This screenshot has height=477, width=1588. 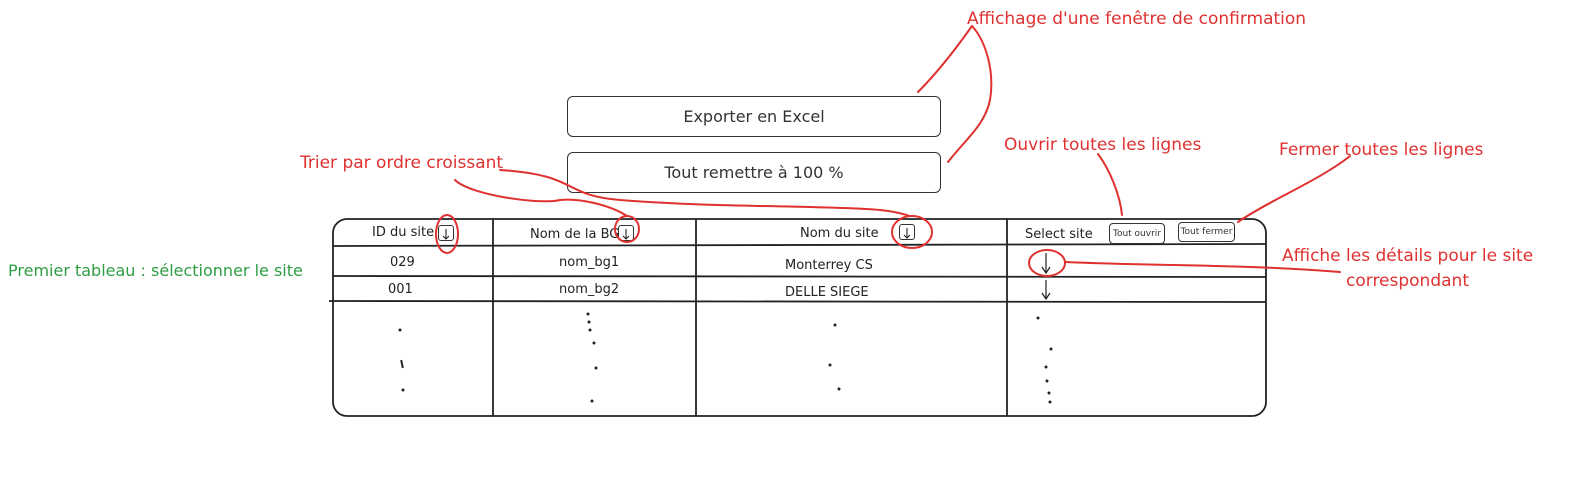 I want to click on annotation-confirmation: Affichage d'une fenêtre de confirmation, so click(x=1137, y=19).